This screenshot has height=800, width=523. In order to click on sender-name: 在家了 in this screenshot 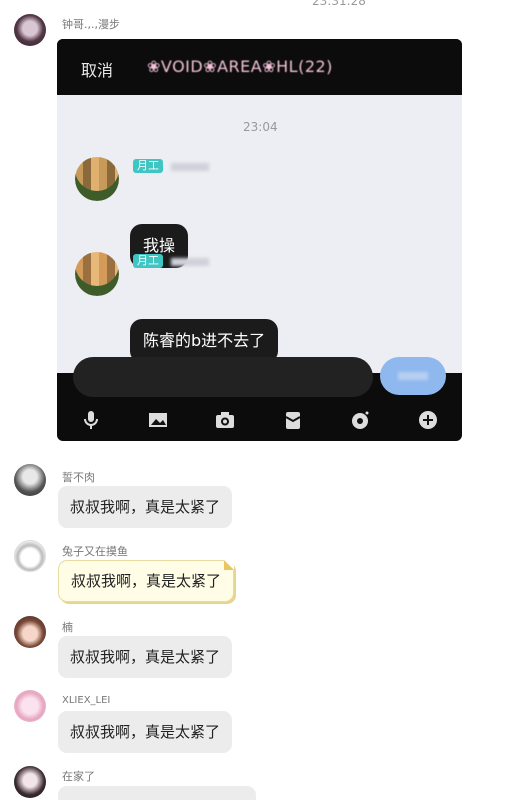, I will do `click(78, 776)`.